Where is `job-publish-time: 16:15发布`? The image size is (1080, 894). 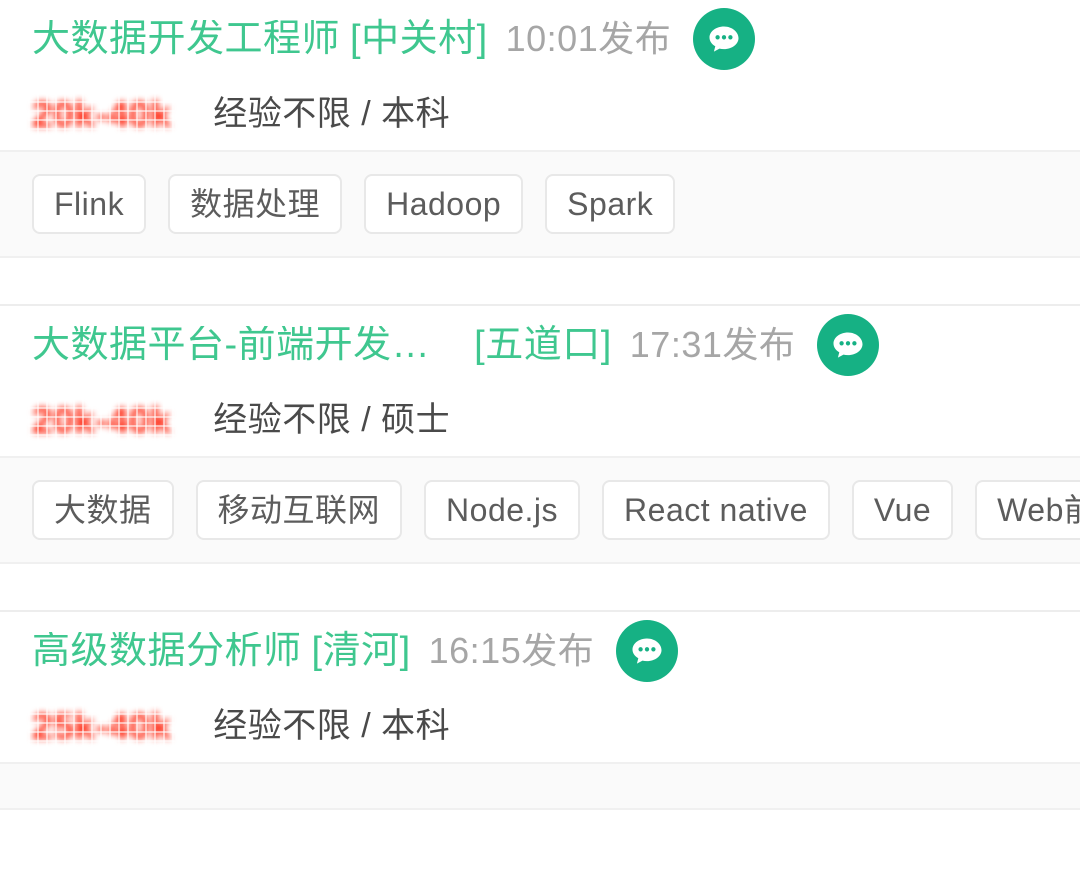 job-publish-time: 16:15发布 is located at coordinates (511, 650).